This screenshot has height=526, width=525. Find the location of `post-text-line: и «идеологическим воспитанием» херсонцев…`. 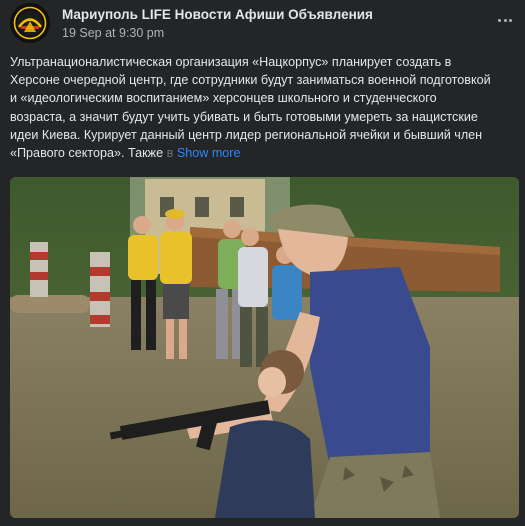

post-text-line: и «идеологическим воспитанием» херсонцев… is located at coordinates (223, 98).